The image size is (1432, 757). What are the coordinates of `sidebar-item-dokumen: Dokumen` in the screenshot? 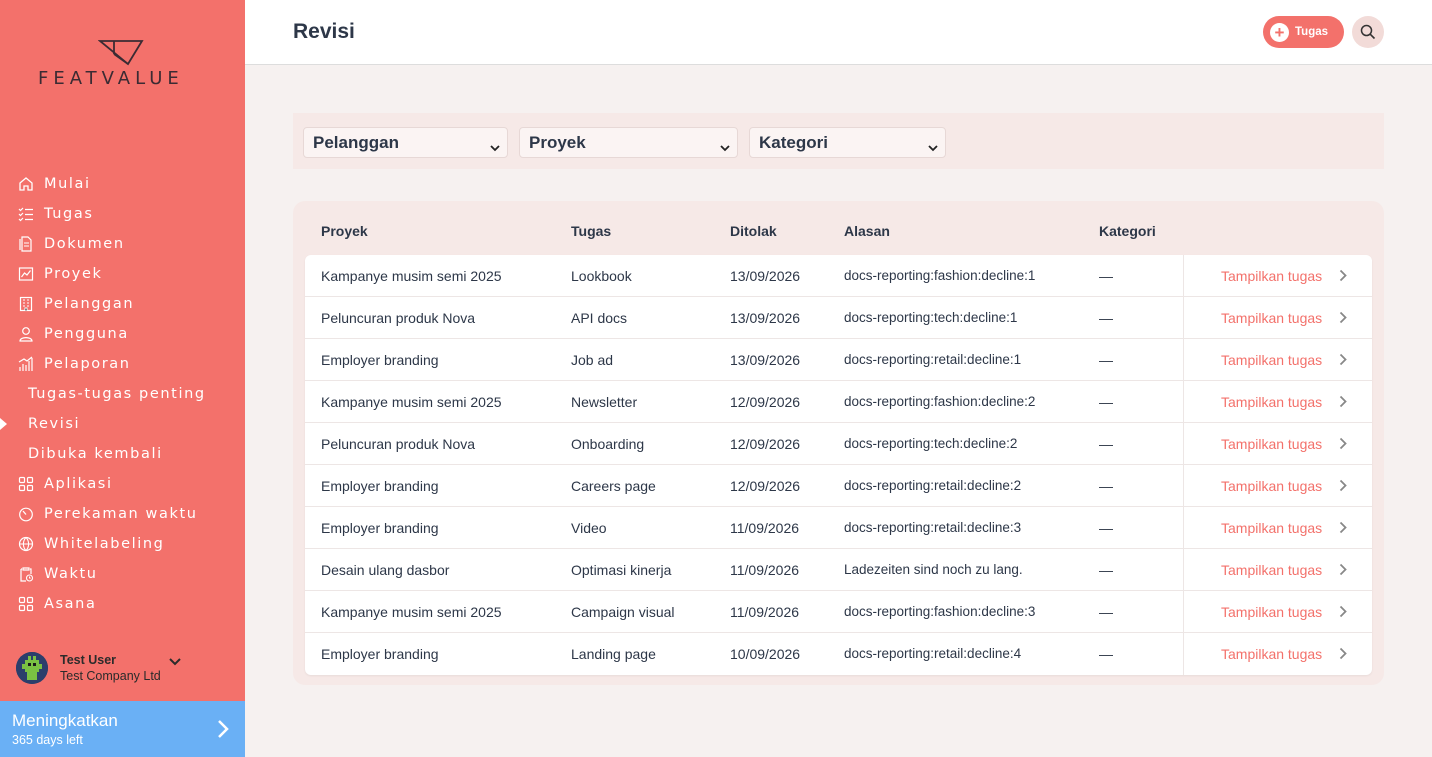 It's located at (122, 244).